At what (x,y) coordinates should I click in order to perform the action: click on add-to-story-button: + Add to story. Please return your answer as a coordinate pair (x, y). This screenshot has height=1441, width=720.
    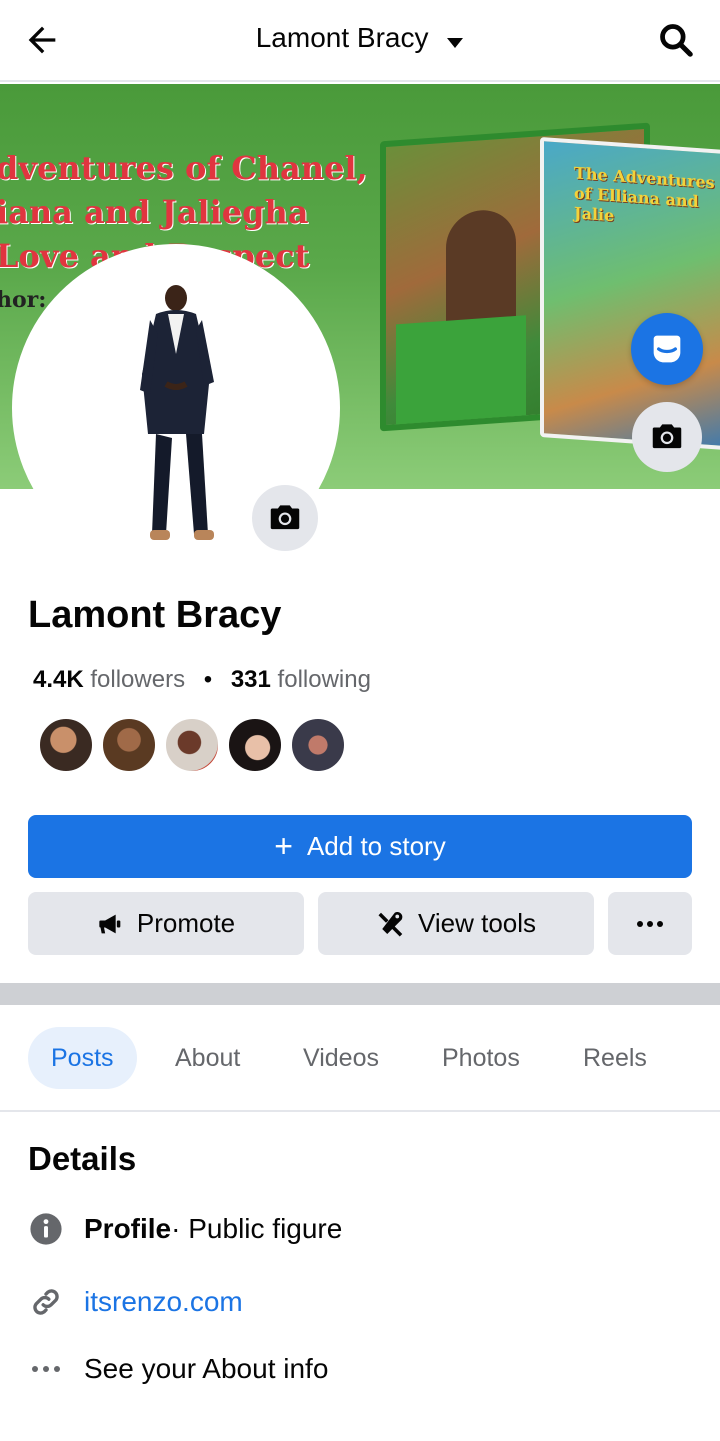
    Looking at the image, I should click on (360, 846).